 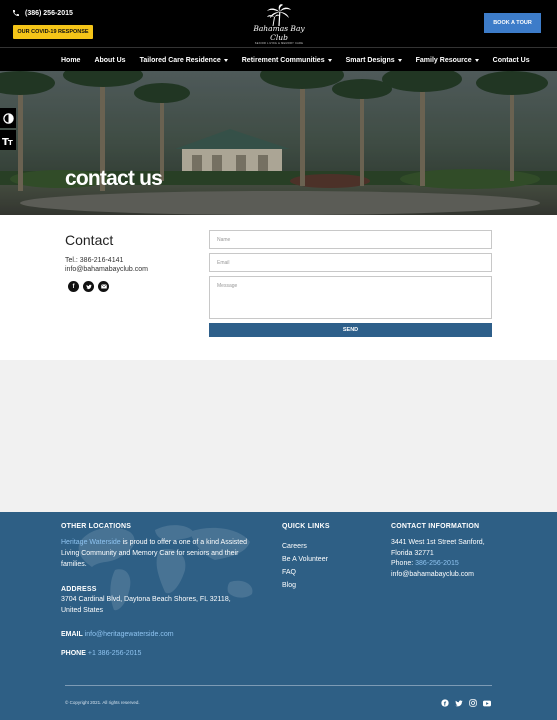 I want to click on heritage-waterside-link: Heritage Waterside, so click(x=91, y=542).